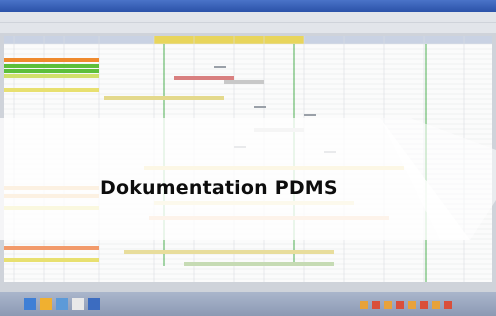 This screenshot has width=496, height=316. Describe the element at coordinates (248, 28) in the screenshot. I see `toolbar` at that location.